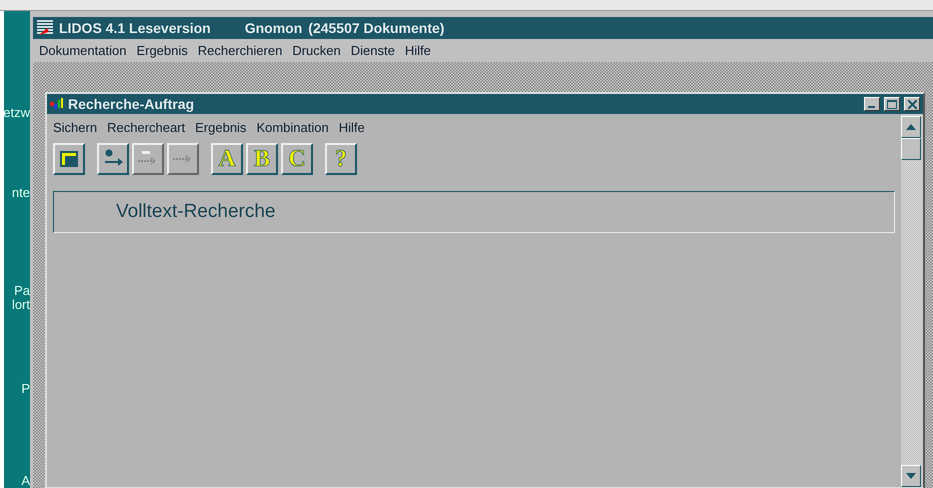 Image resolution: width=933 pixels, height=488 pixels. I want to click on maximize-button, so click(892, 104).